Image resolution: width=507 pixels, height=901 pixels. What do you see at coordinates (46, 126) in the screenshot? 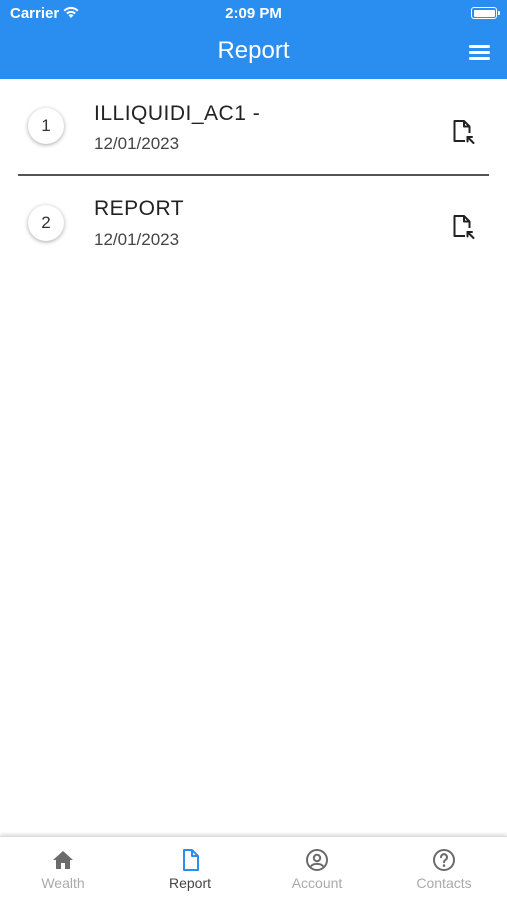
I see `report-index-badge: 1` at bounding box center [46, 126].